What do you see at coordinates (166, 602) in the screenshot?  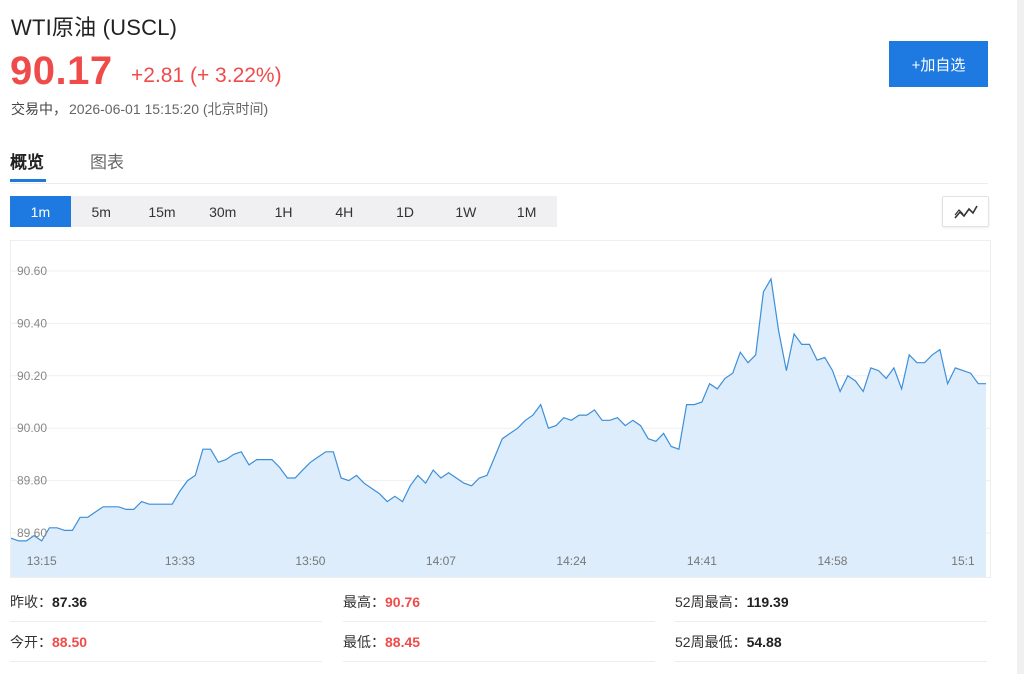 I see `stat-prev-close: 昨收： 87.36` at bounding box center [166, 602].